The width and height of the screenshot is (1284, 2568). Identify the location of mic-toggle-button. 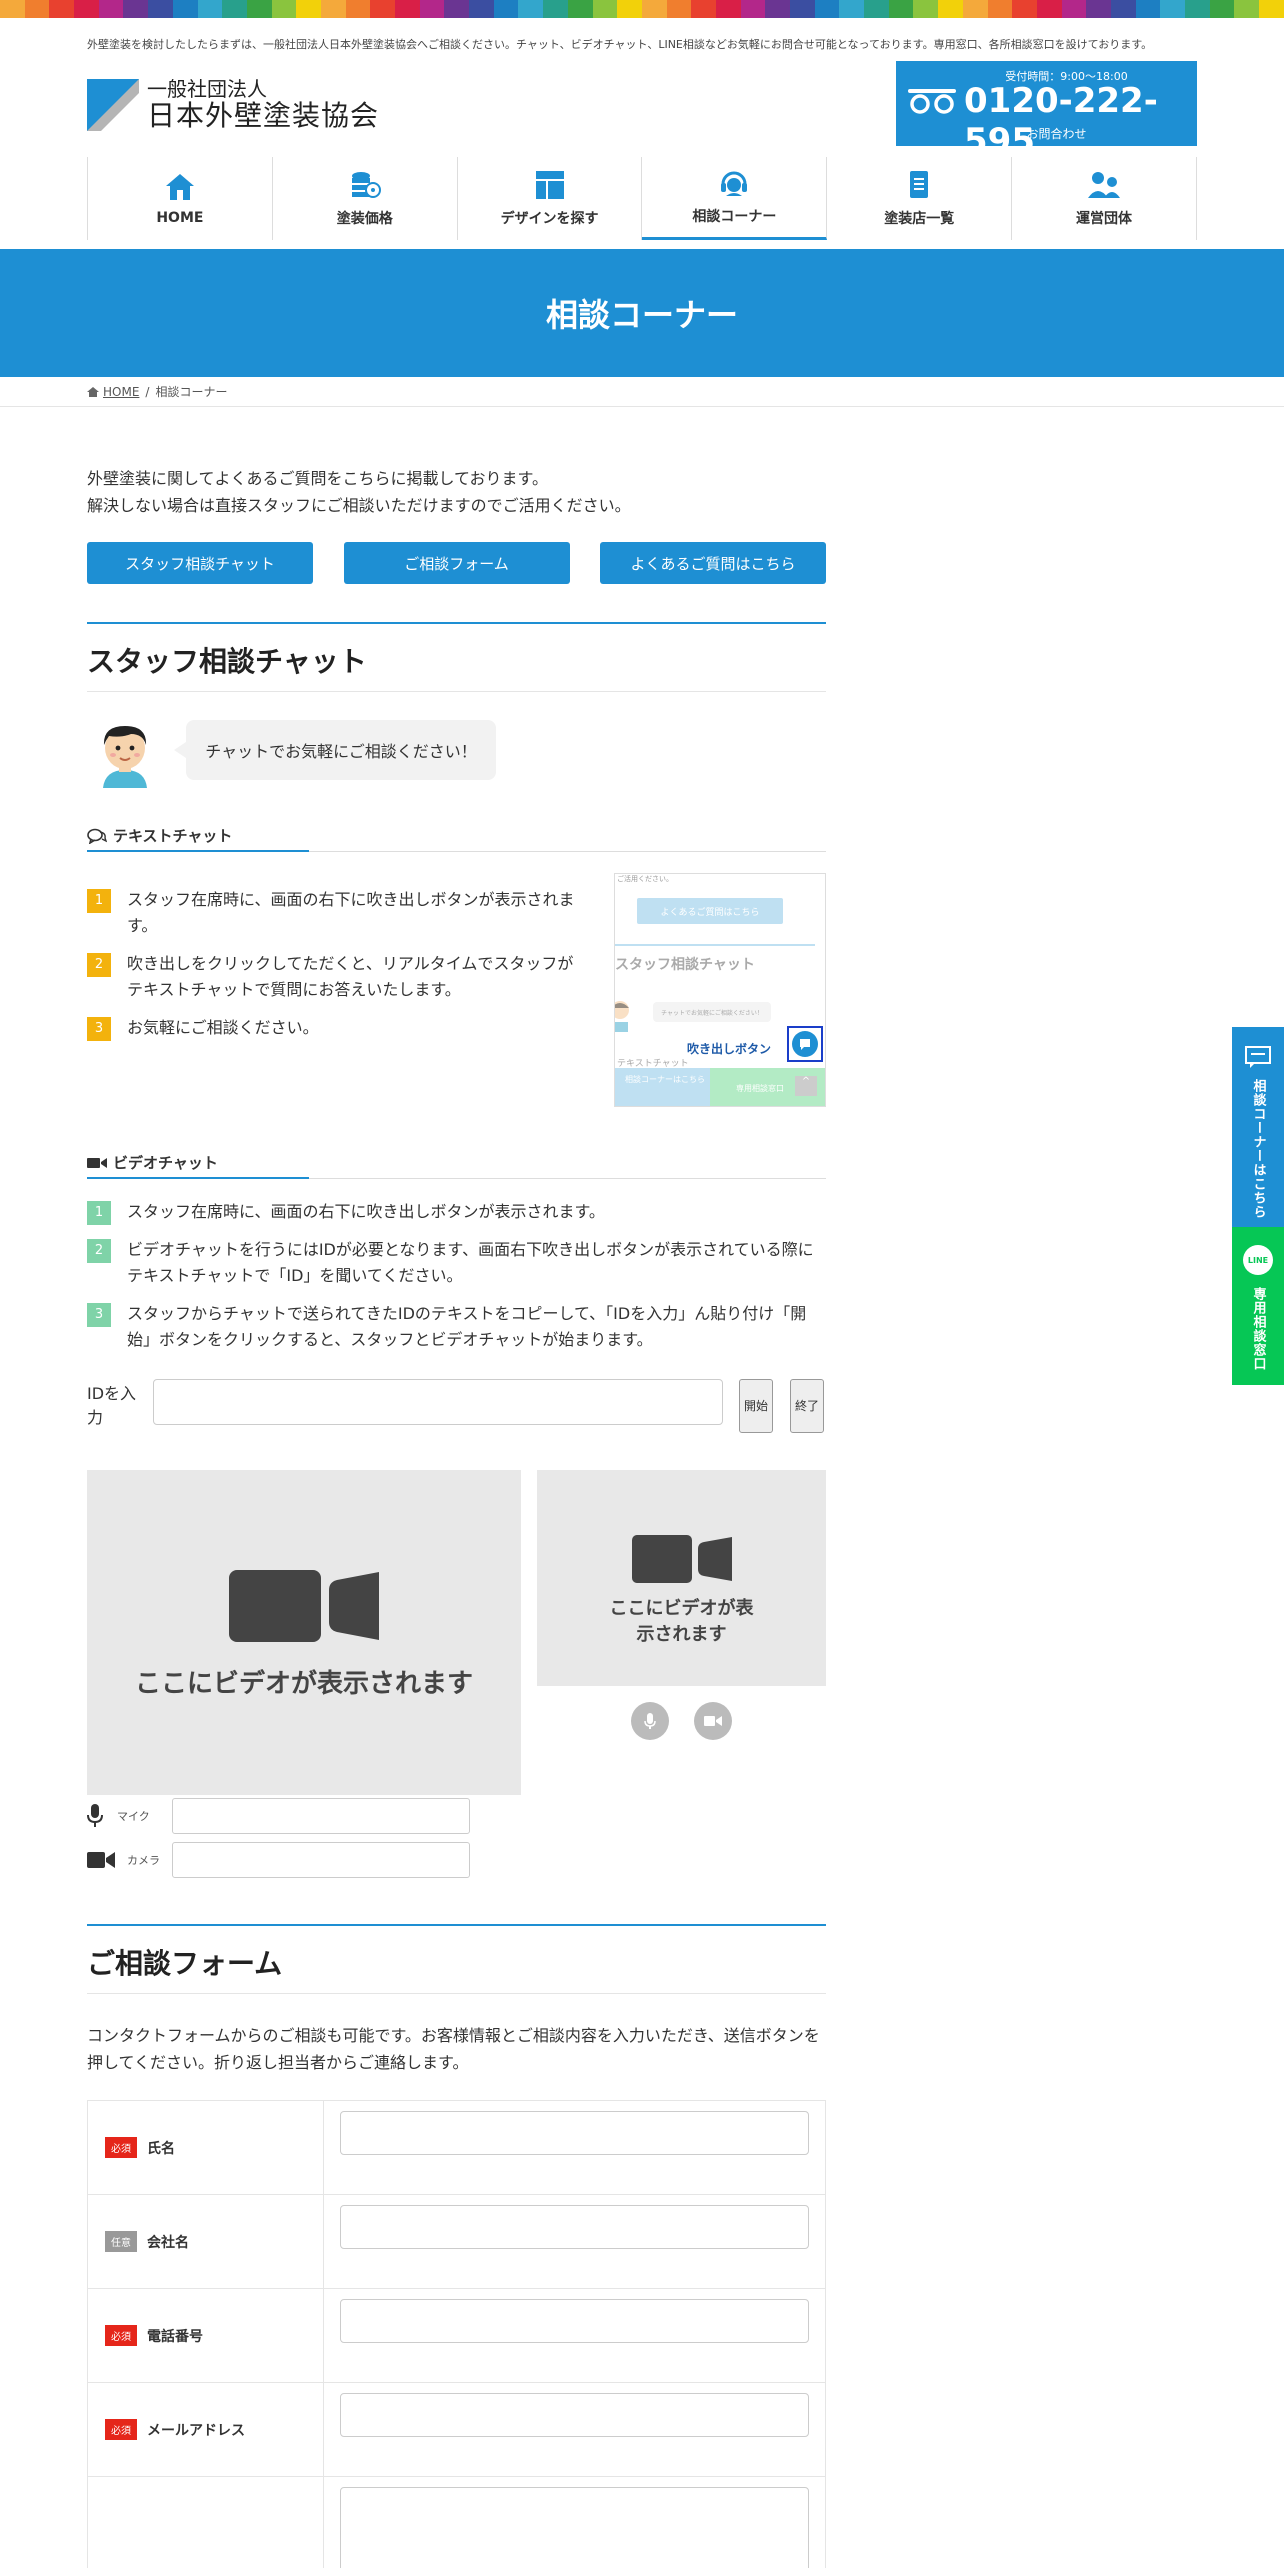
(650, 1721).